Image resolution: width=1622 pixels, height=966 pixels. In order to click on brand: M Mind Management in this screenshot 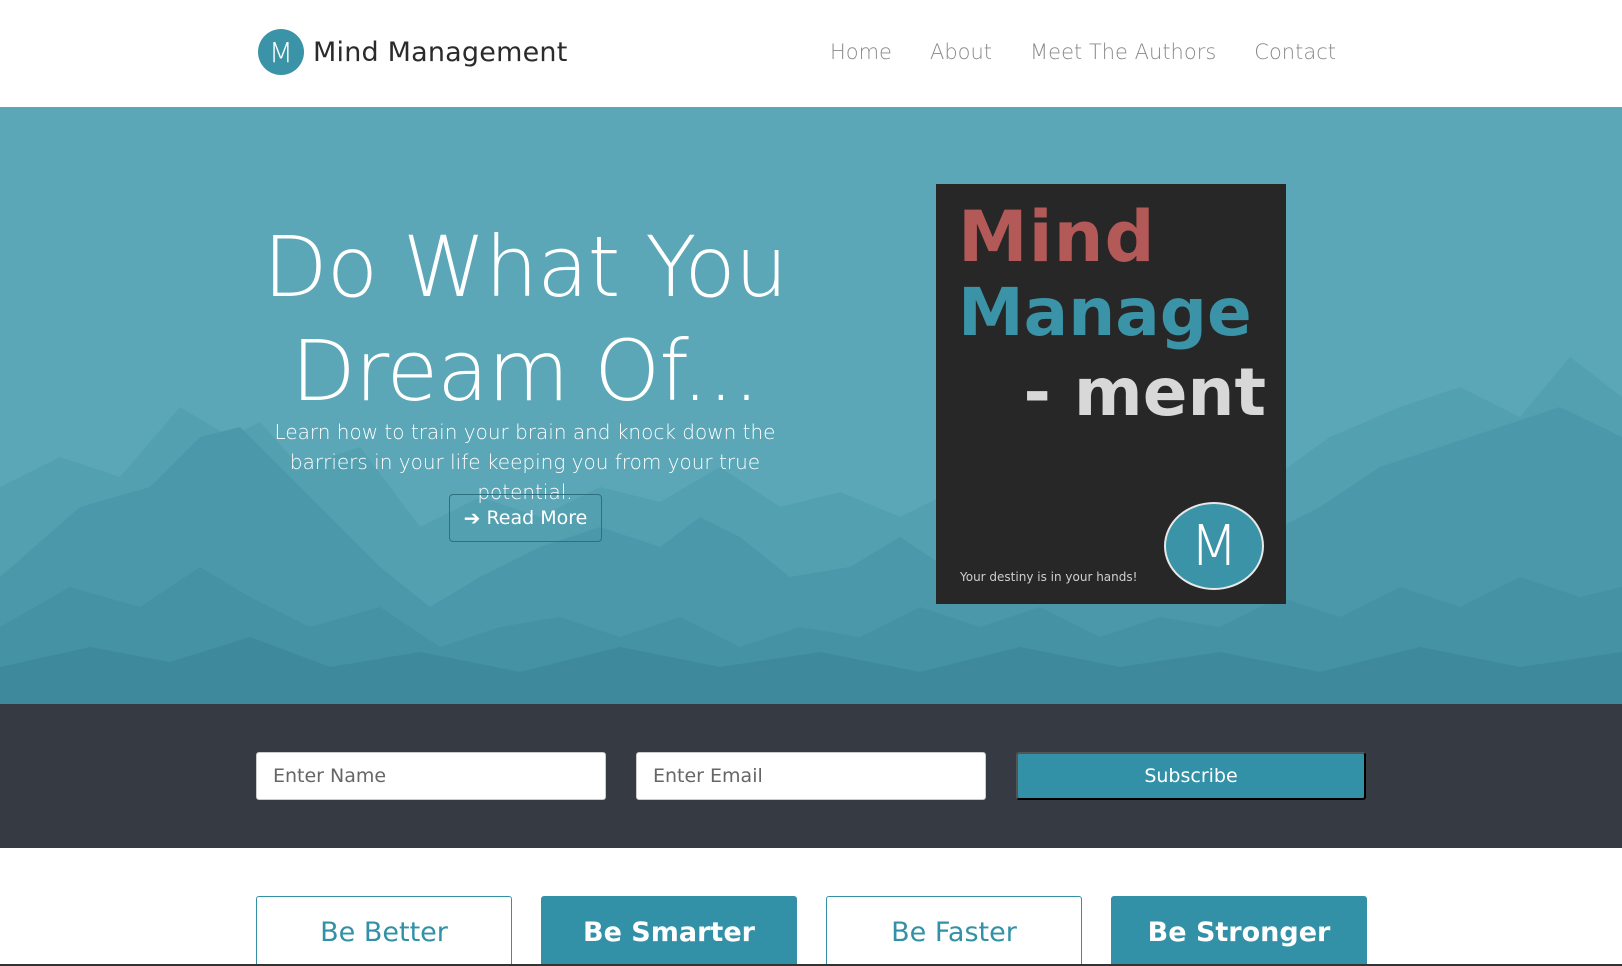, I will do `click(413, 52)`.